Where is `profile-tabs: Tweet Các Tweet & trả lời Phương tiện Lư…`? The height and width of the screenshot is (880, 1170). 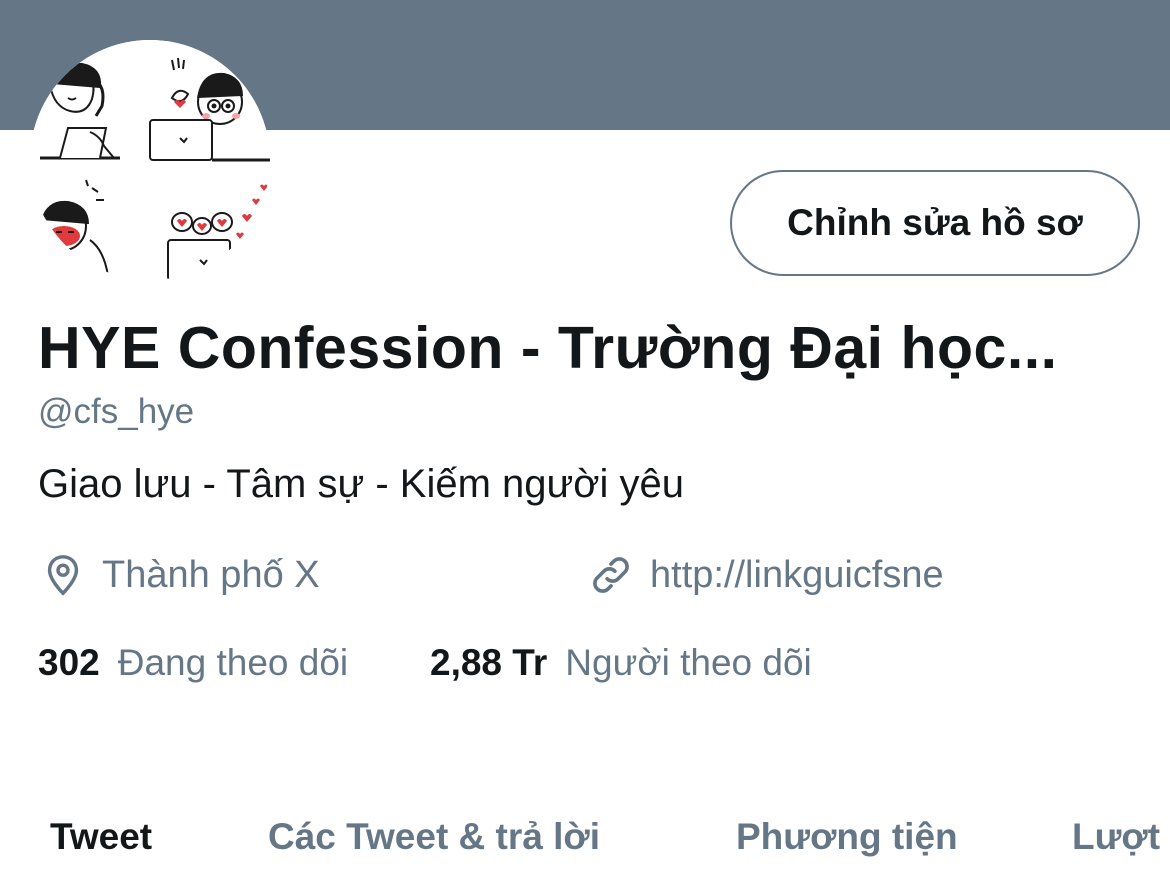
profile-tabs: Tweet Các Tweet & trả lời Phương tiện Lư… is located at coordinates (585, 840).